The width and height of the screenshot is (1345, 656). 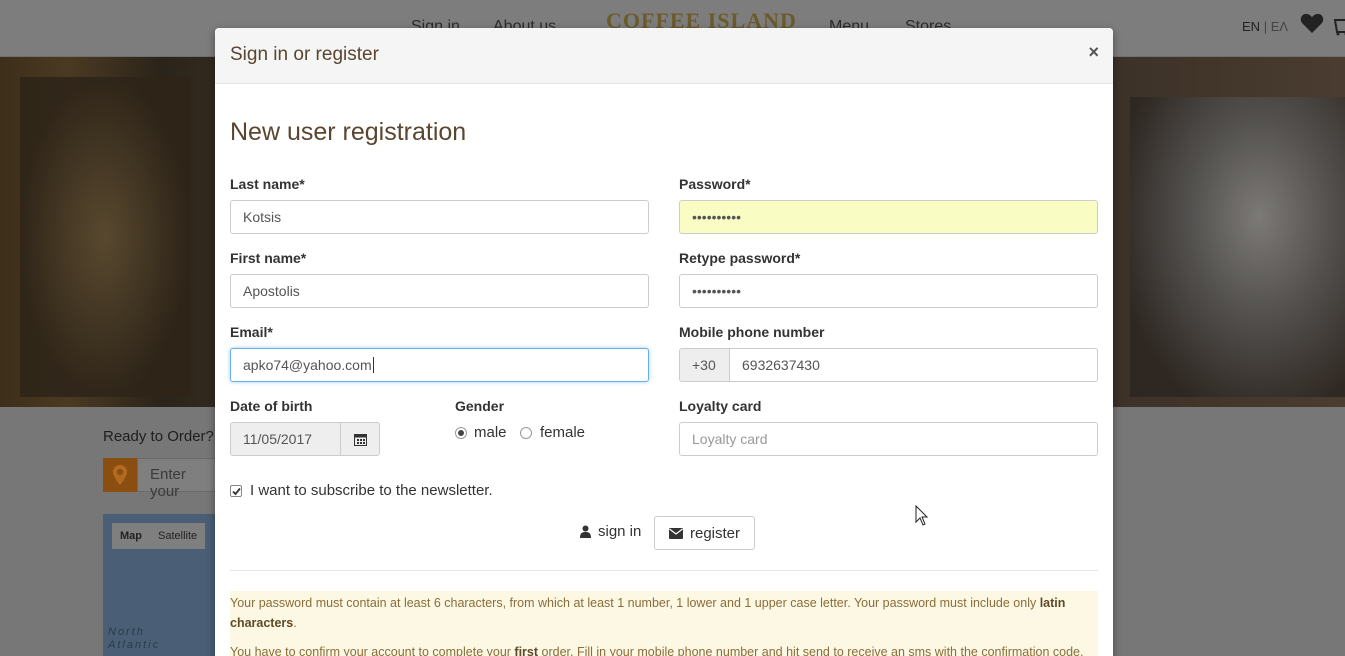 I want to click on envelope-icon, so click(x=676, y=533).